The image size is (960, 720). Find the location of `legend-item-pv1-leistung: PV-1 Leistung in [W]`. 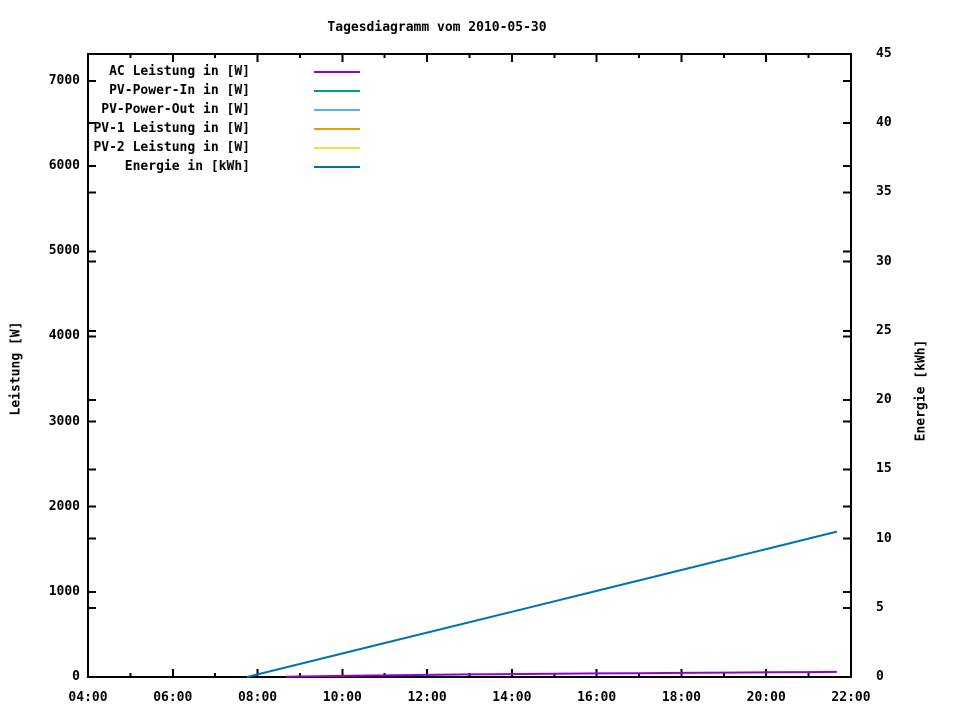

legend-item-pv1-leistung: PV-1 Leistung in [W] is located at coordinates (190, 128).